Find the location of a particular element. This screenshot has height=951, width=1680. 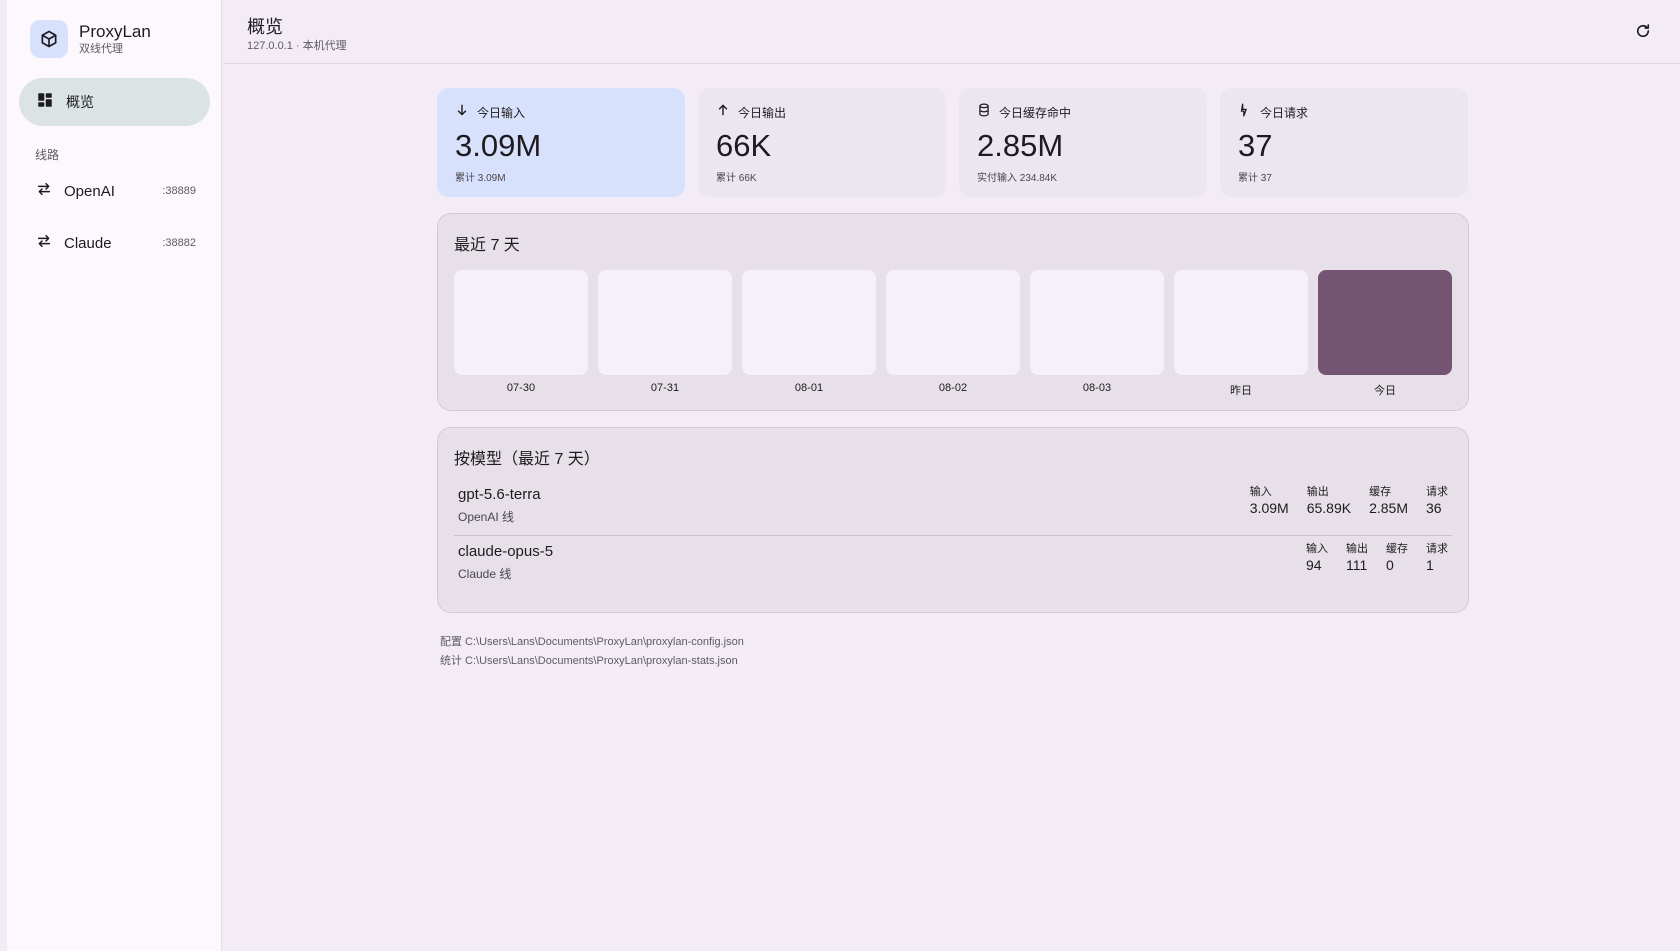

stat-card-requests: 今日请求 37 累计 37 is located at coordinates (1344, 142).